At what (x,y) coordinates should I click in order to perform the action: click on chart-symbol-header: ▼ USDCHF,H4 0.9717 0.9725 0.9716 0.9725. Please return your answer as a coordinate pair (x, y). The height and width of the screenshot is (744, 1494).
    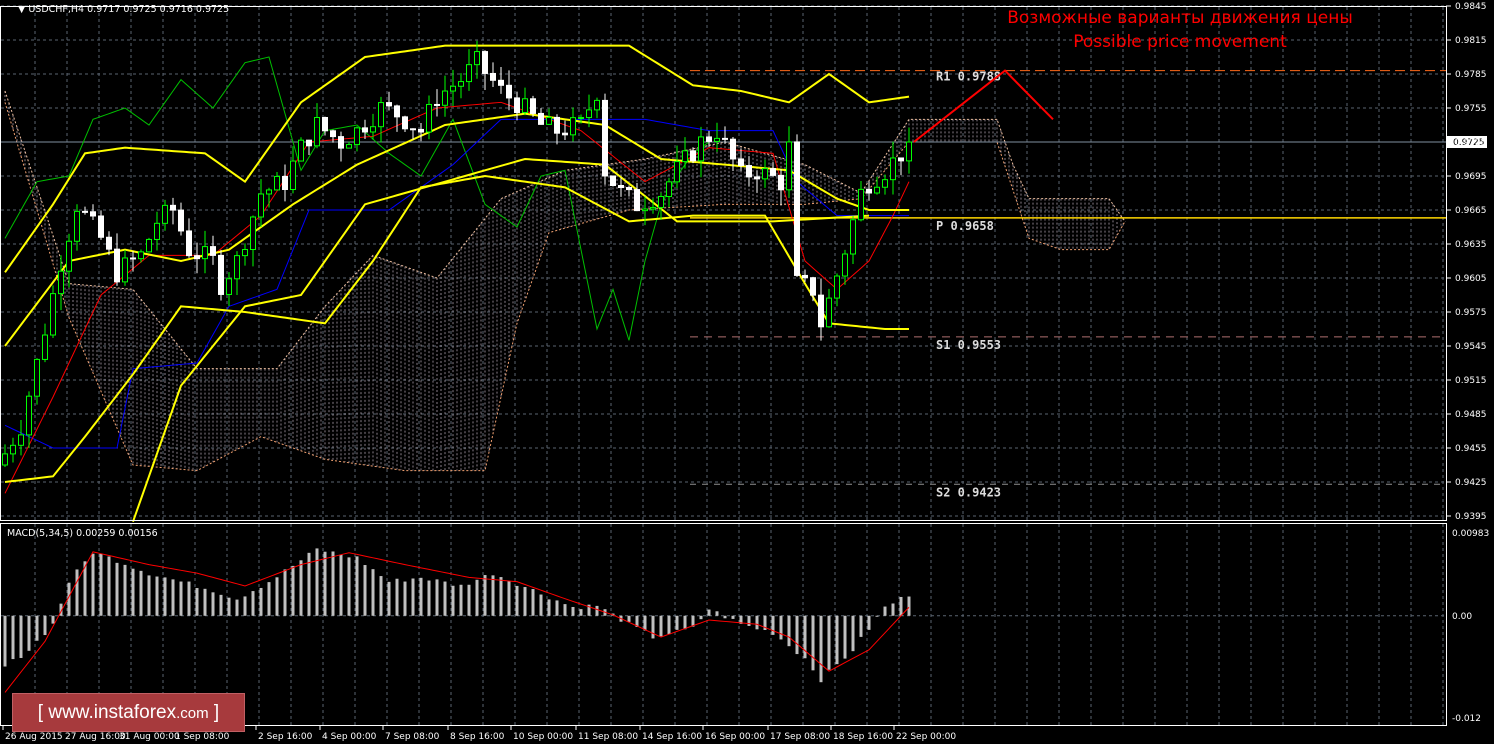
    Looking at the image, I should click on (123, 9).